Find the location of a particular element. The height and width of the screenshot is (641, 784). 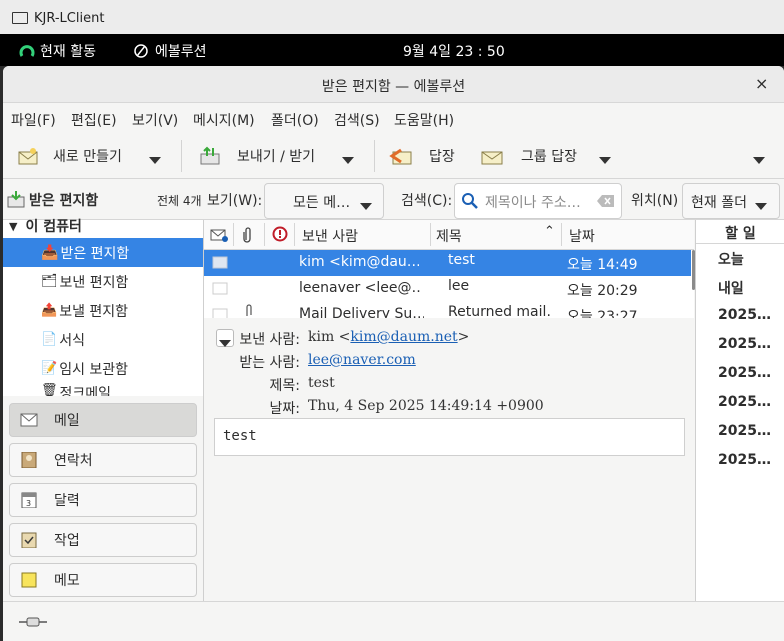

todo-group: 내일 is located at coordinates (731, 288).